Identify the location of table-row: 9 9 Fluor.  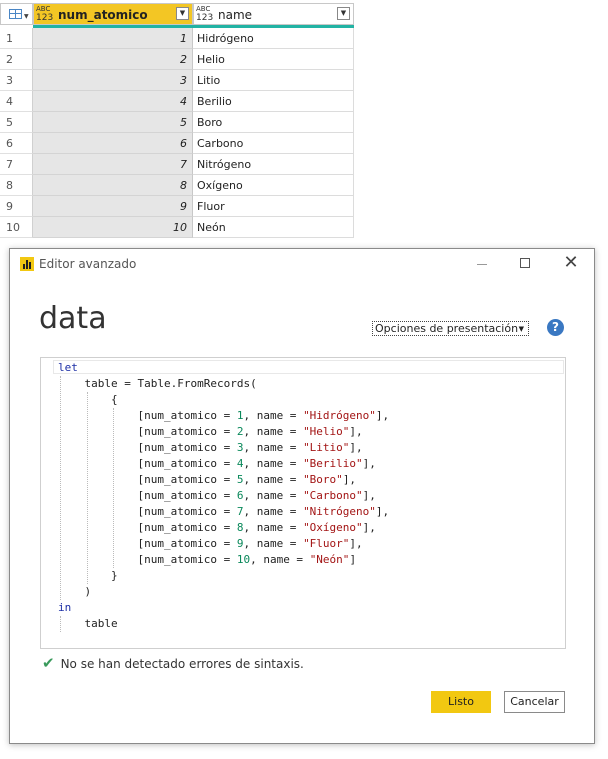
(177, 206).